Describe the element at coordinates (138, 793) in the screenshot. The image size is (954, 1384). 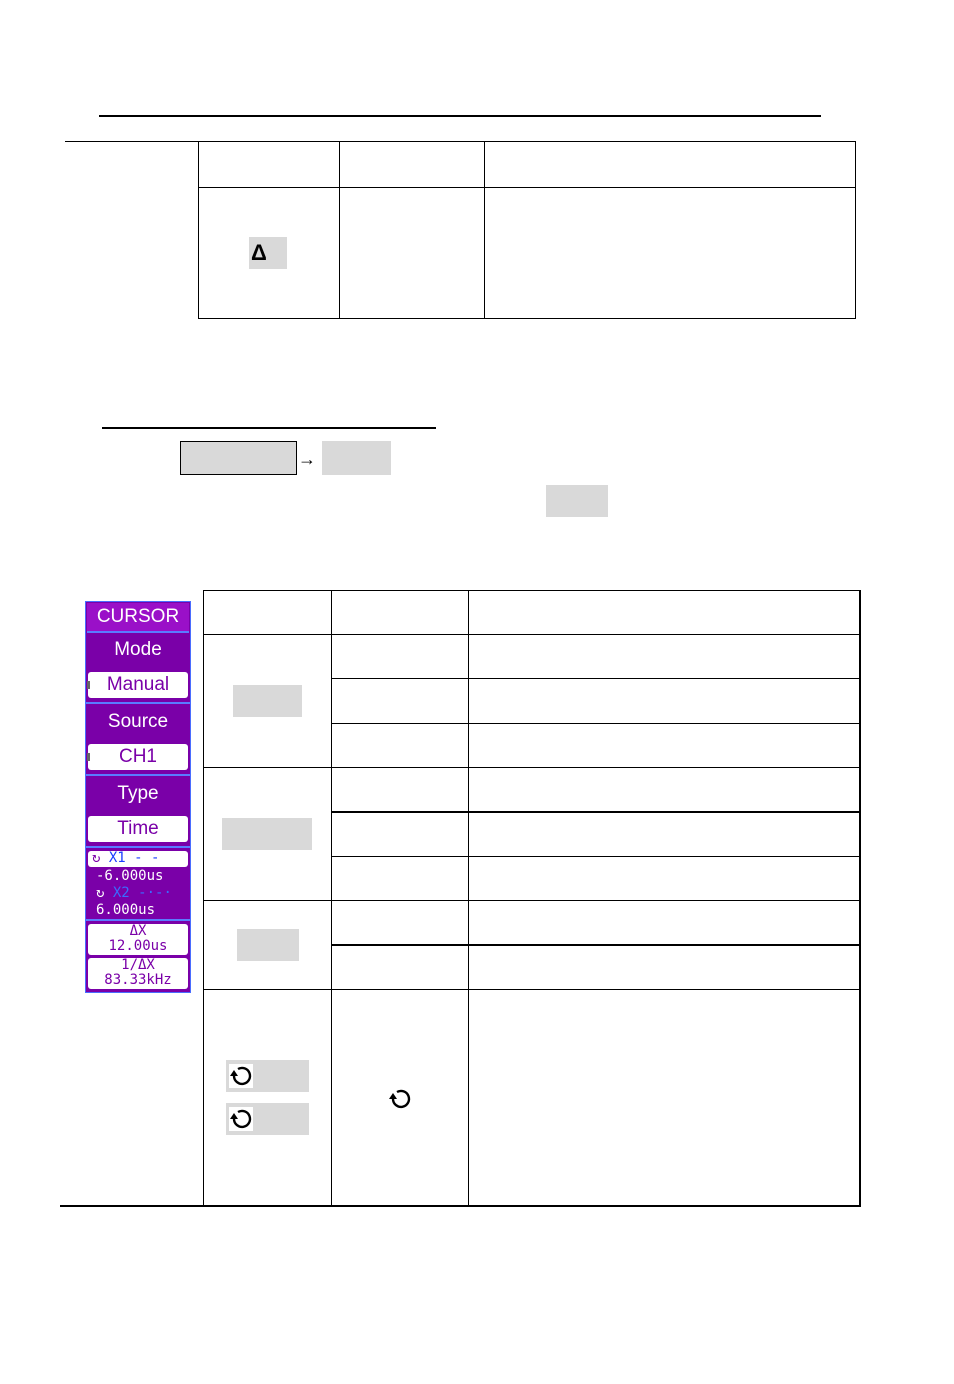
I see `type-label: Type` at that location.